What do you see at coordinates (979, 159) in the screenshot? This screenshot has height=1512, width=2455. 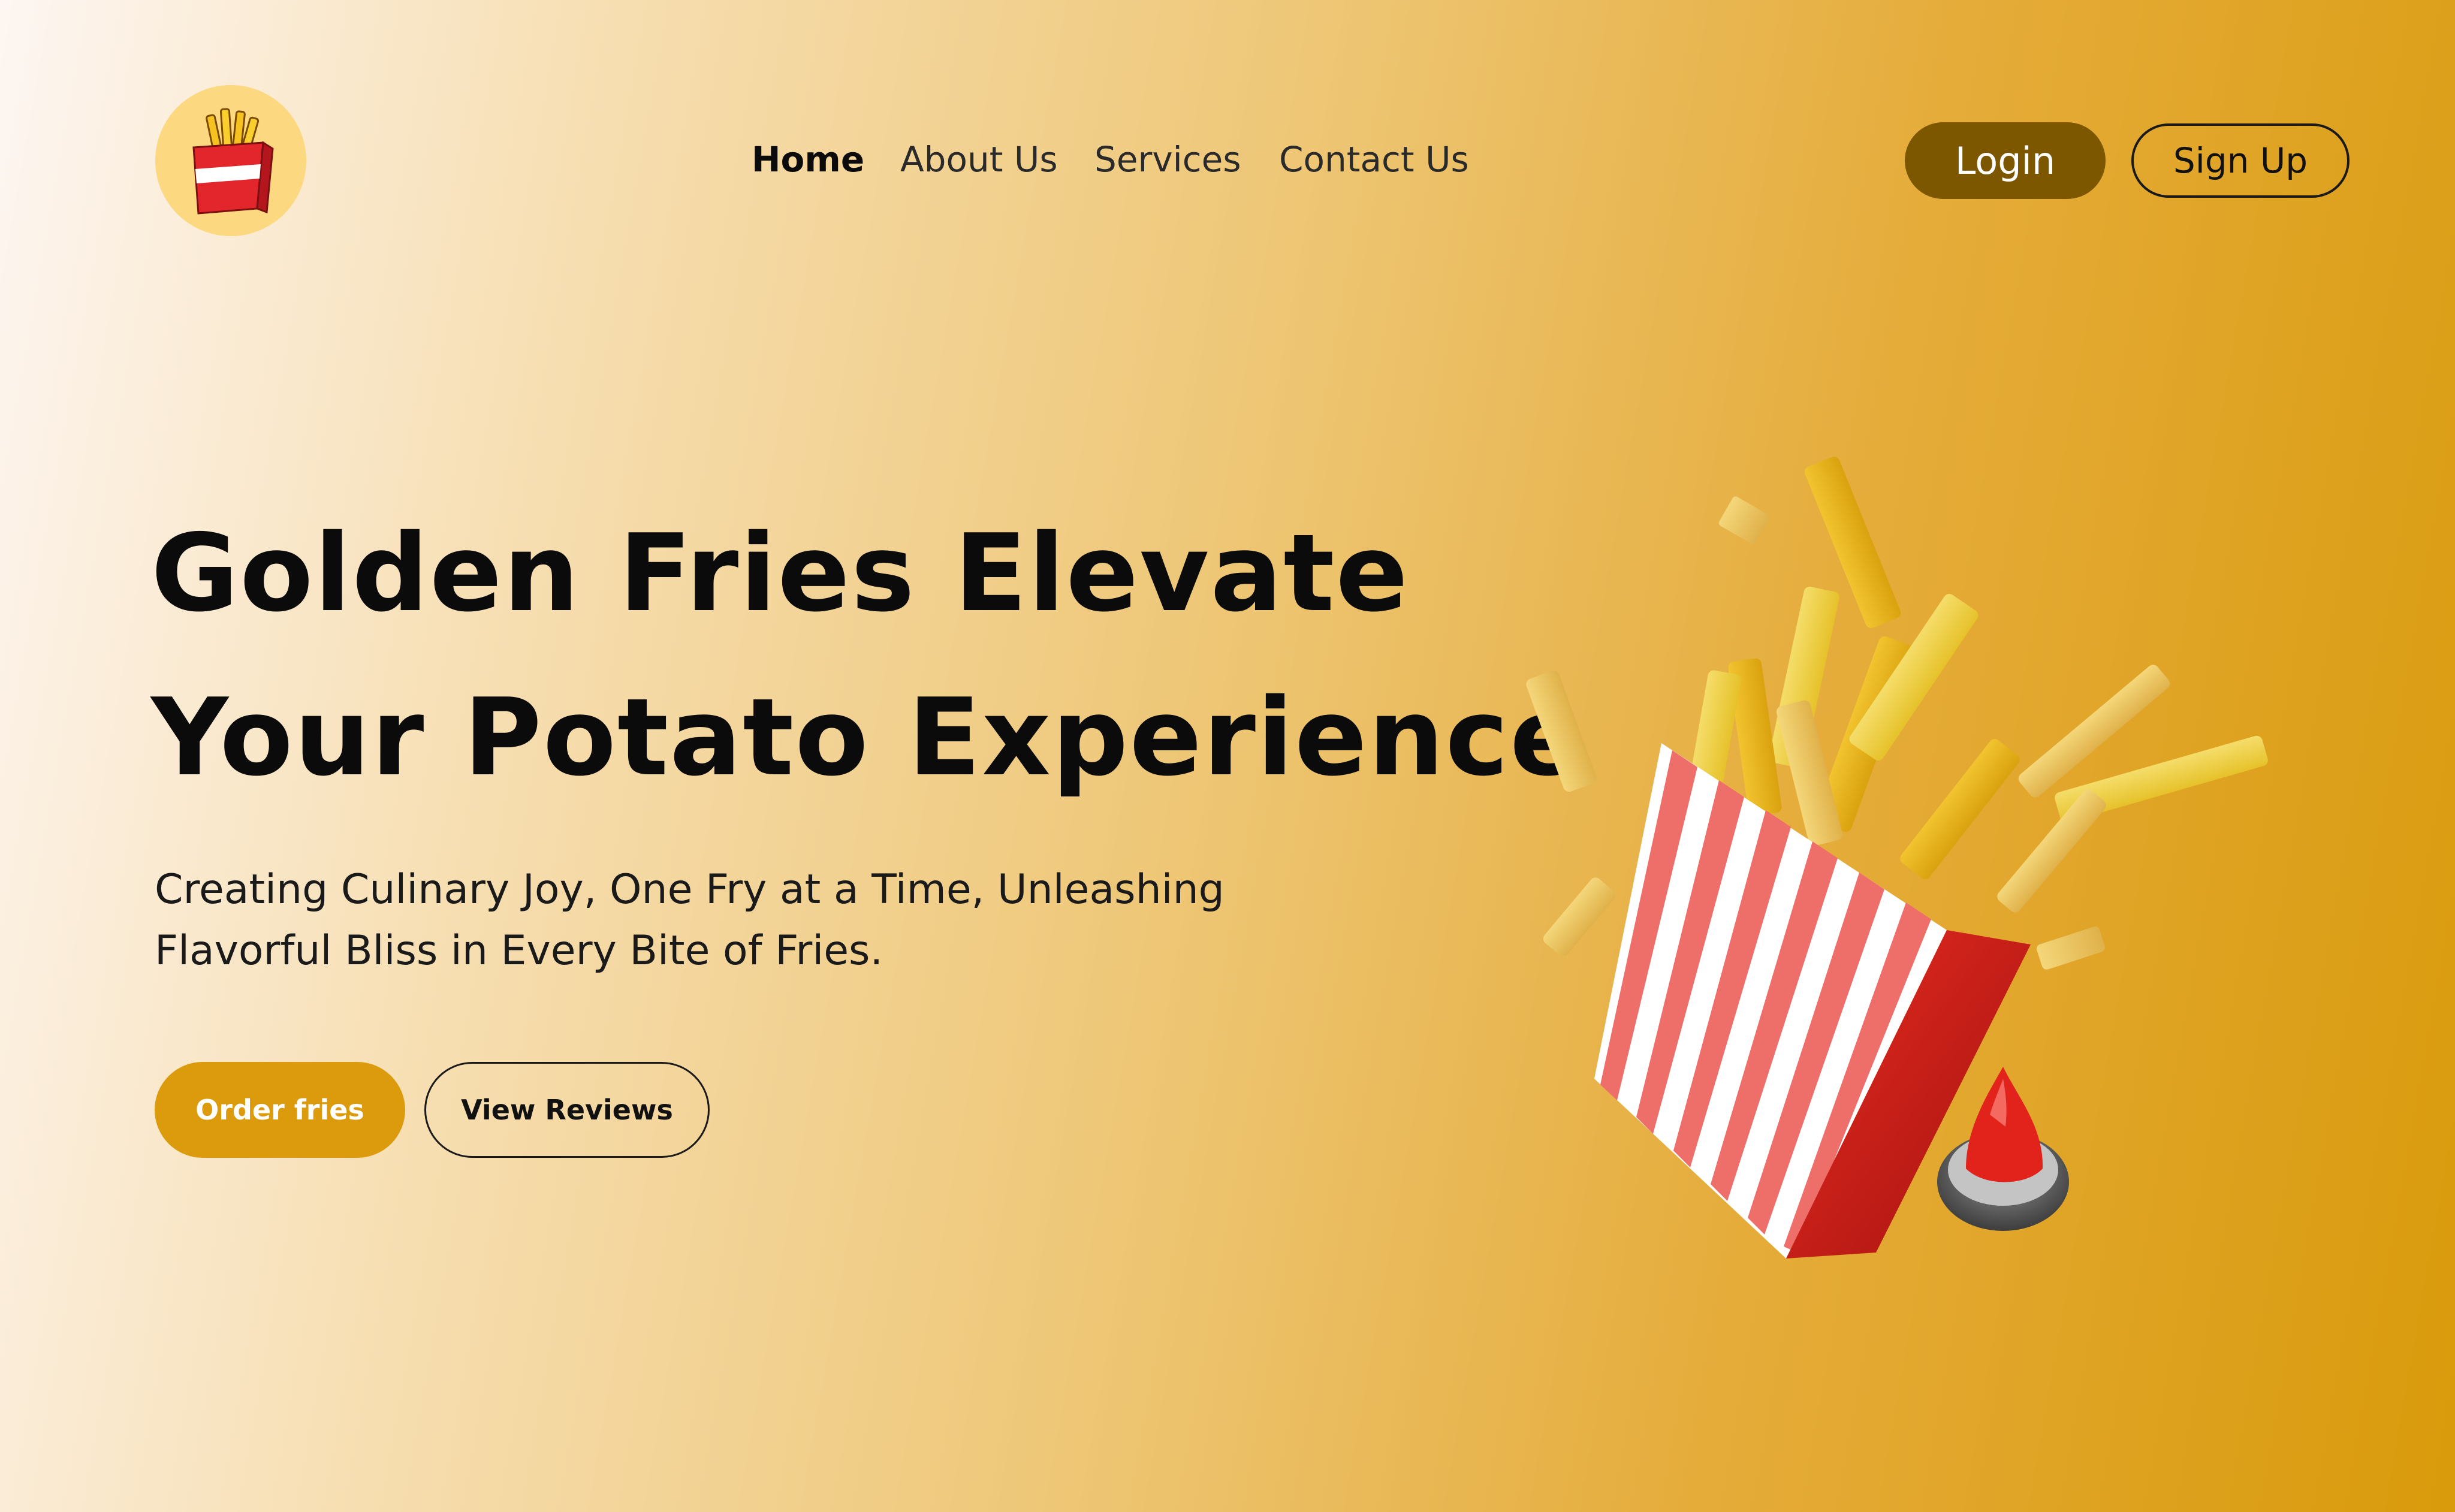 I see `nav-about-us: About Us` at bounding box center [979, 159].